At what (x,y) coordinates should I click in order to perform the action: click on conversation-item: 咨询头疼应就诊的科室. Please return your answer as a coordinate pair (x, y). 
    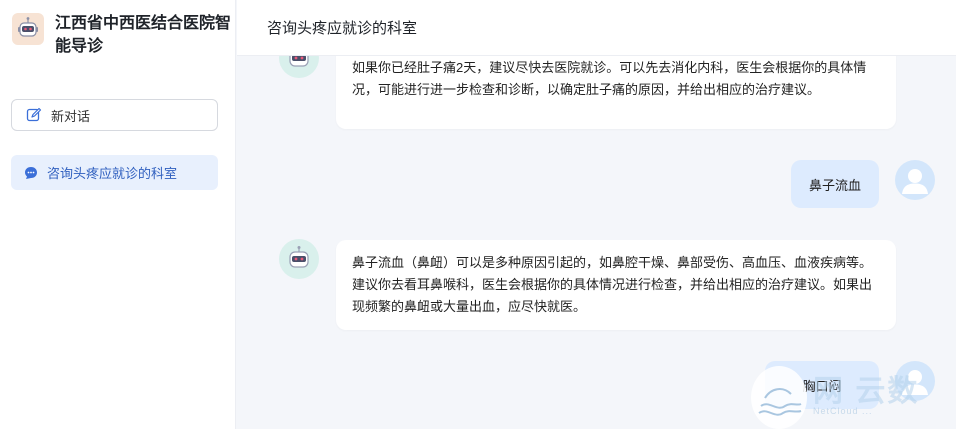
    Looking at the image, I should click on (114, 172).